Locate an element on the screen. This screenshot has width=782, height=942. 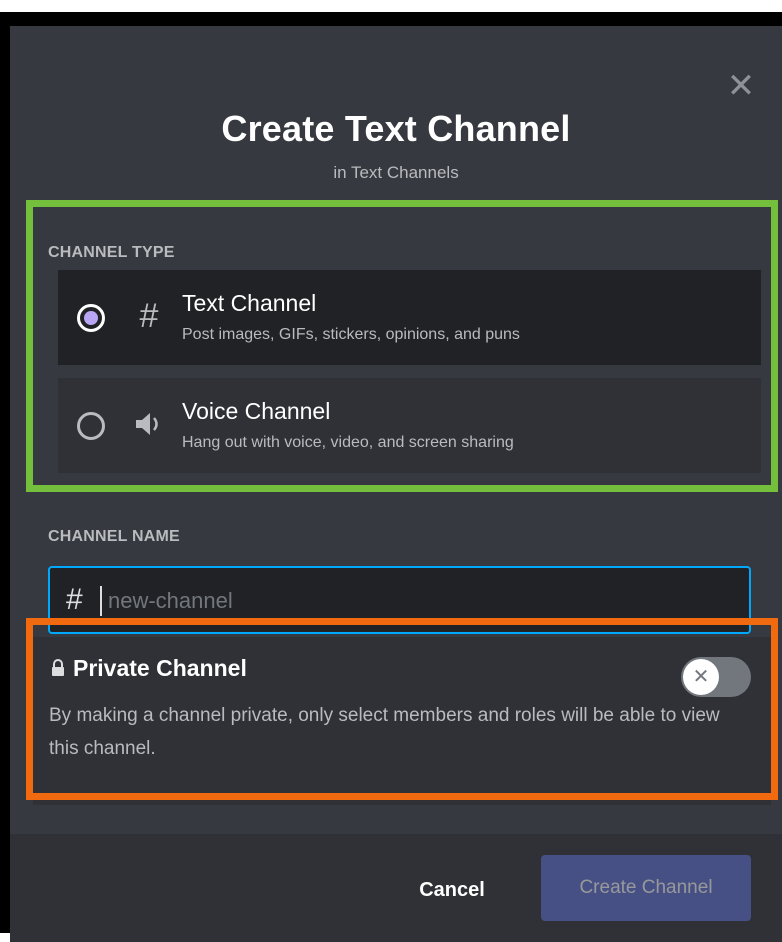
cancel-button: Cancel is located at coordinates (452, 890).